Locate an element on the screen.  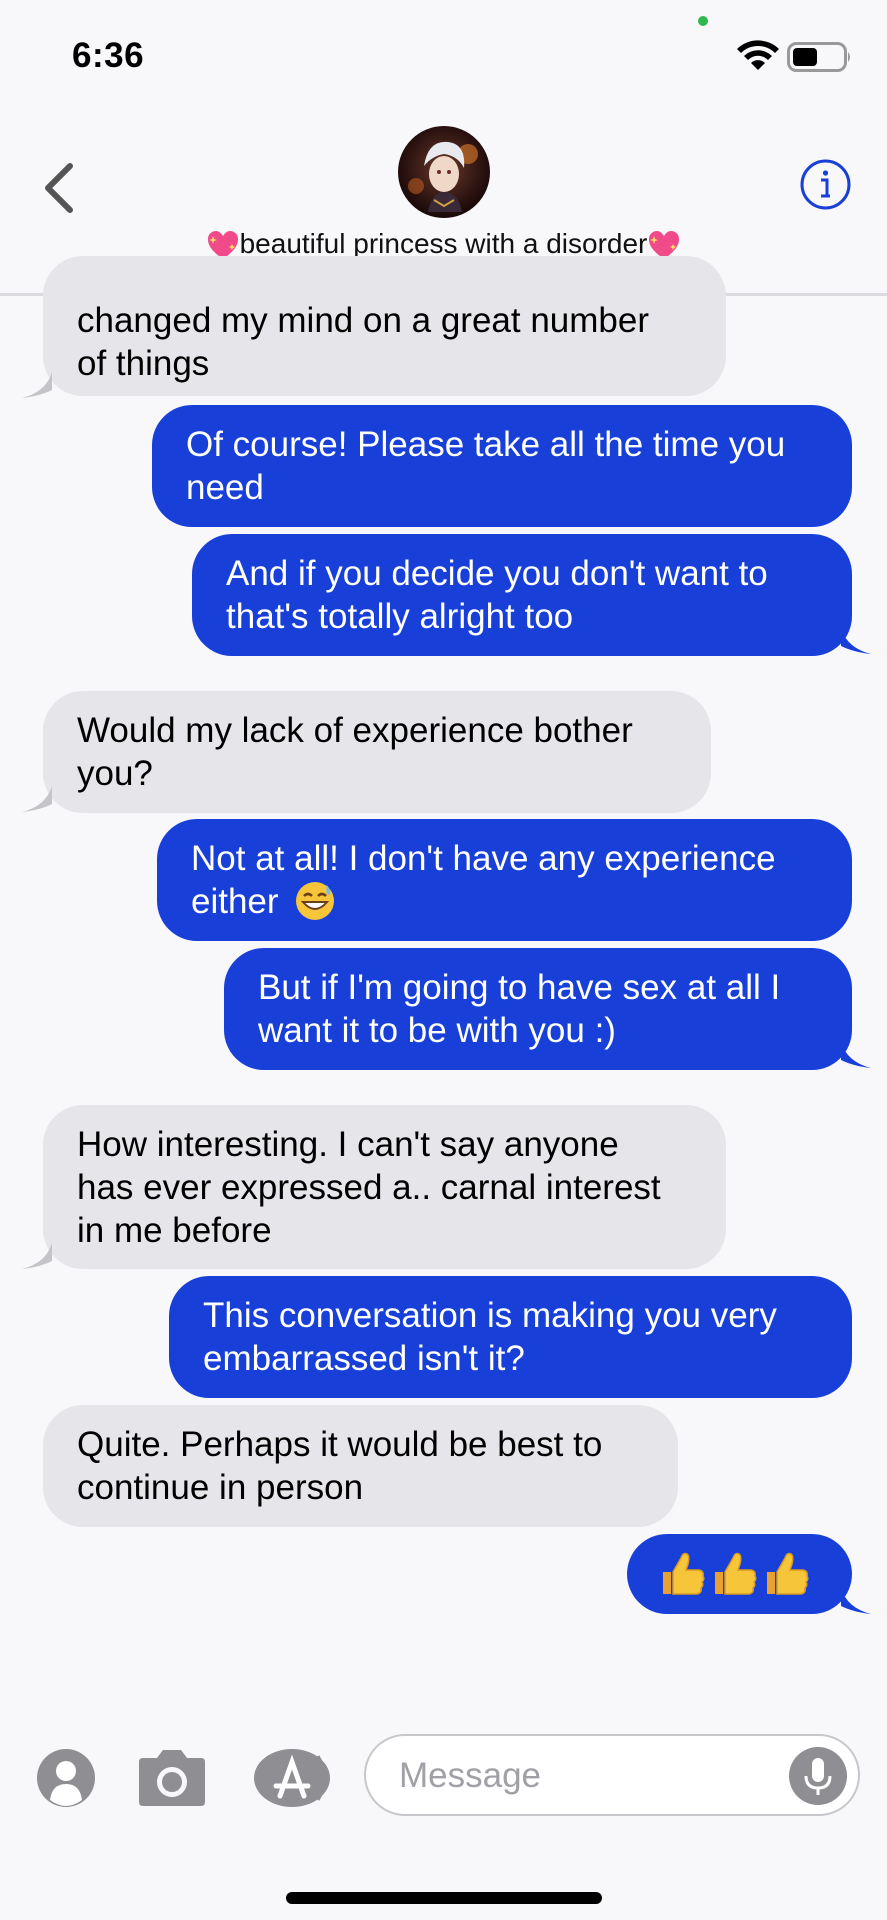
message-bubble-outgoing is located at coordinates (739, 1574).